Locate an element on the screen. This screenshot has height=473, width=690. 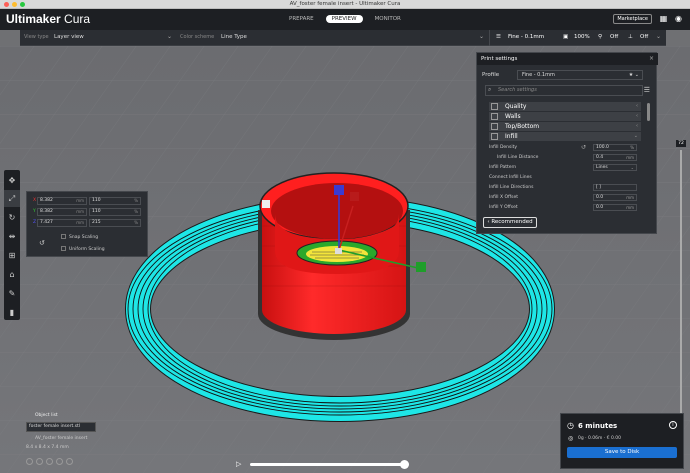
measure-tool-icon: ✎ is located at coordinates (12, 293).